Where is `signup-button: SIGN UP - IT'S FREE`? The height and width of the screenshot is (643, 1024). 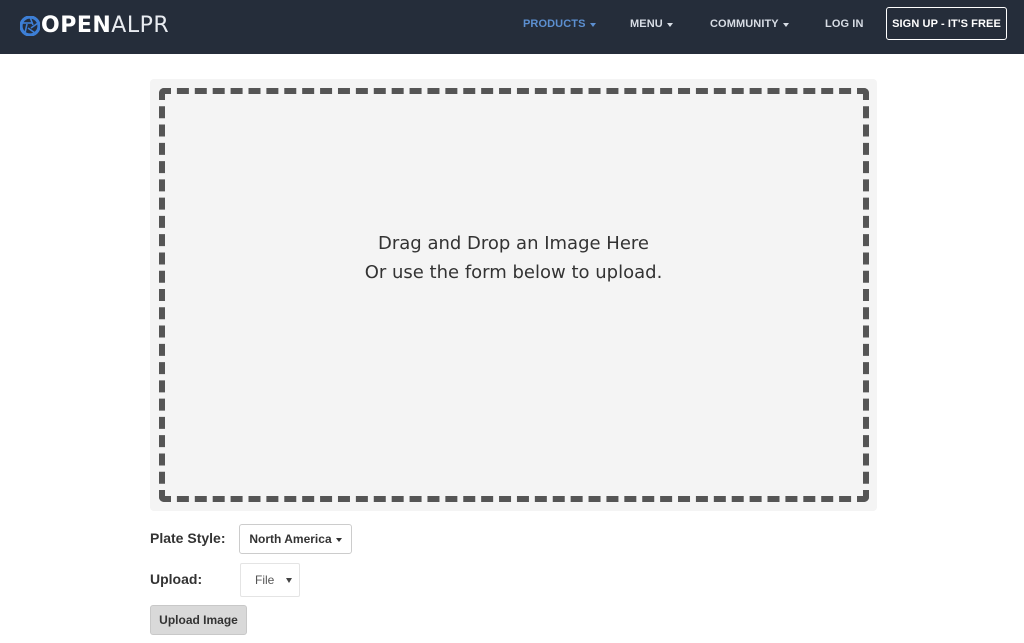
signup-button: SIGN UP - IT'S FREE is located at coordinates (946, 23).